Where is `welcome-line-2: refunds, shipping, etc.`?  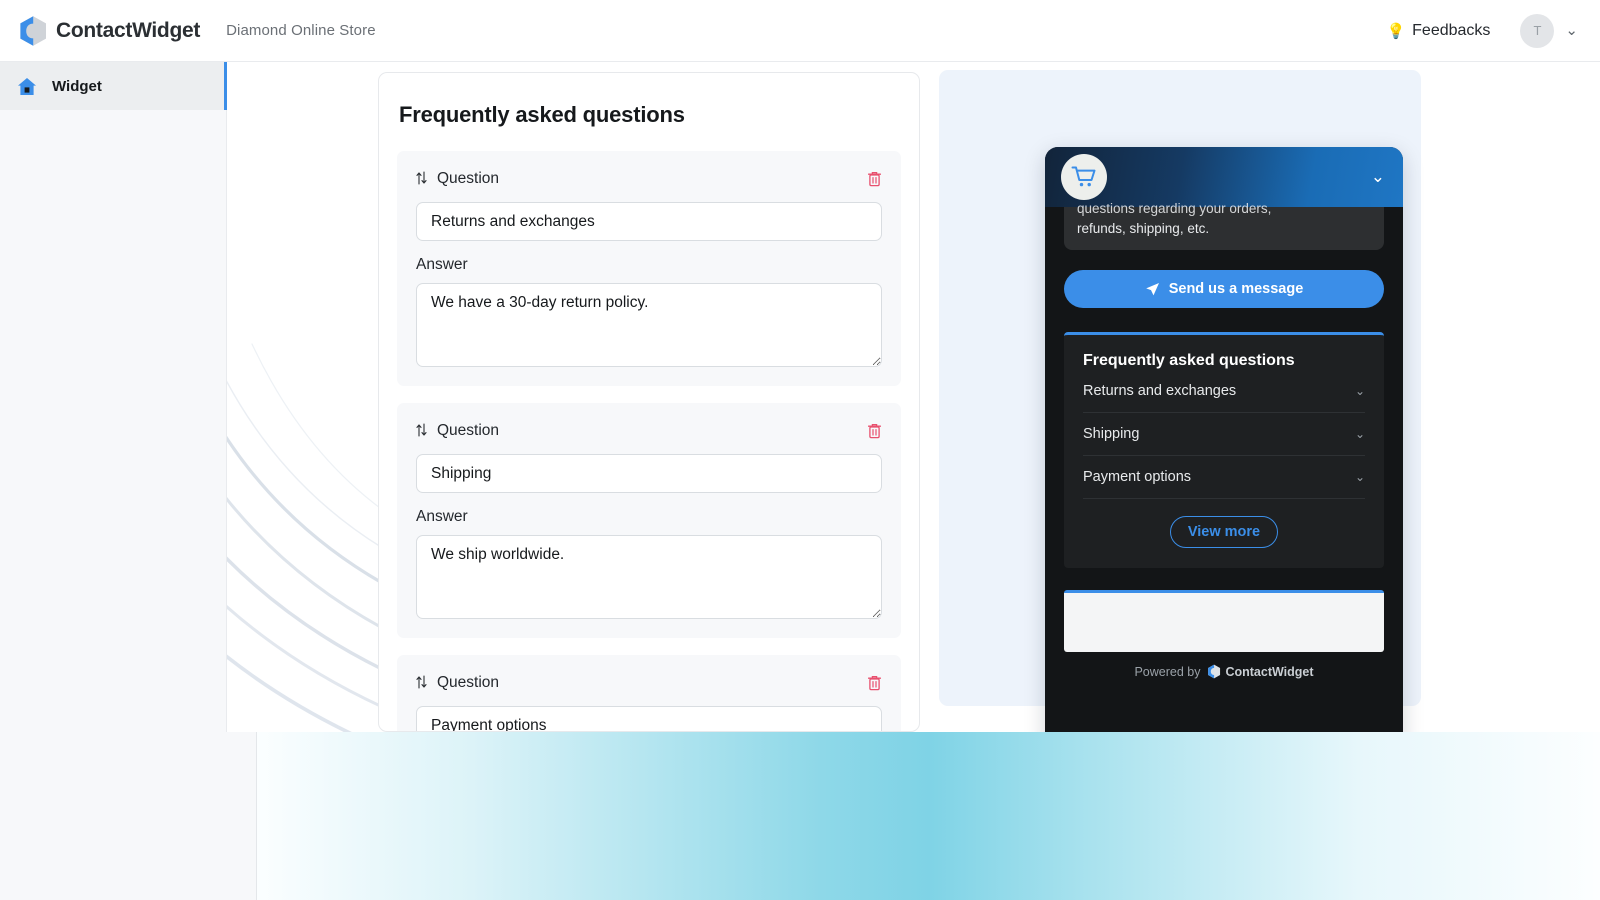 welcome-line-2: refunds, shipping, etc. is located at coordinates (1143, 228).